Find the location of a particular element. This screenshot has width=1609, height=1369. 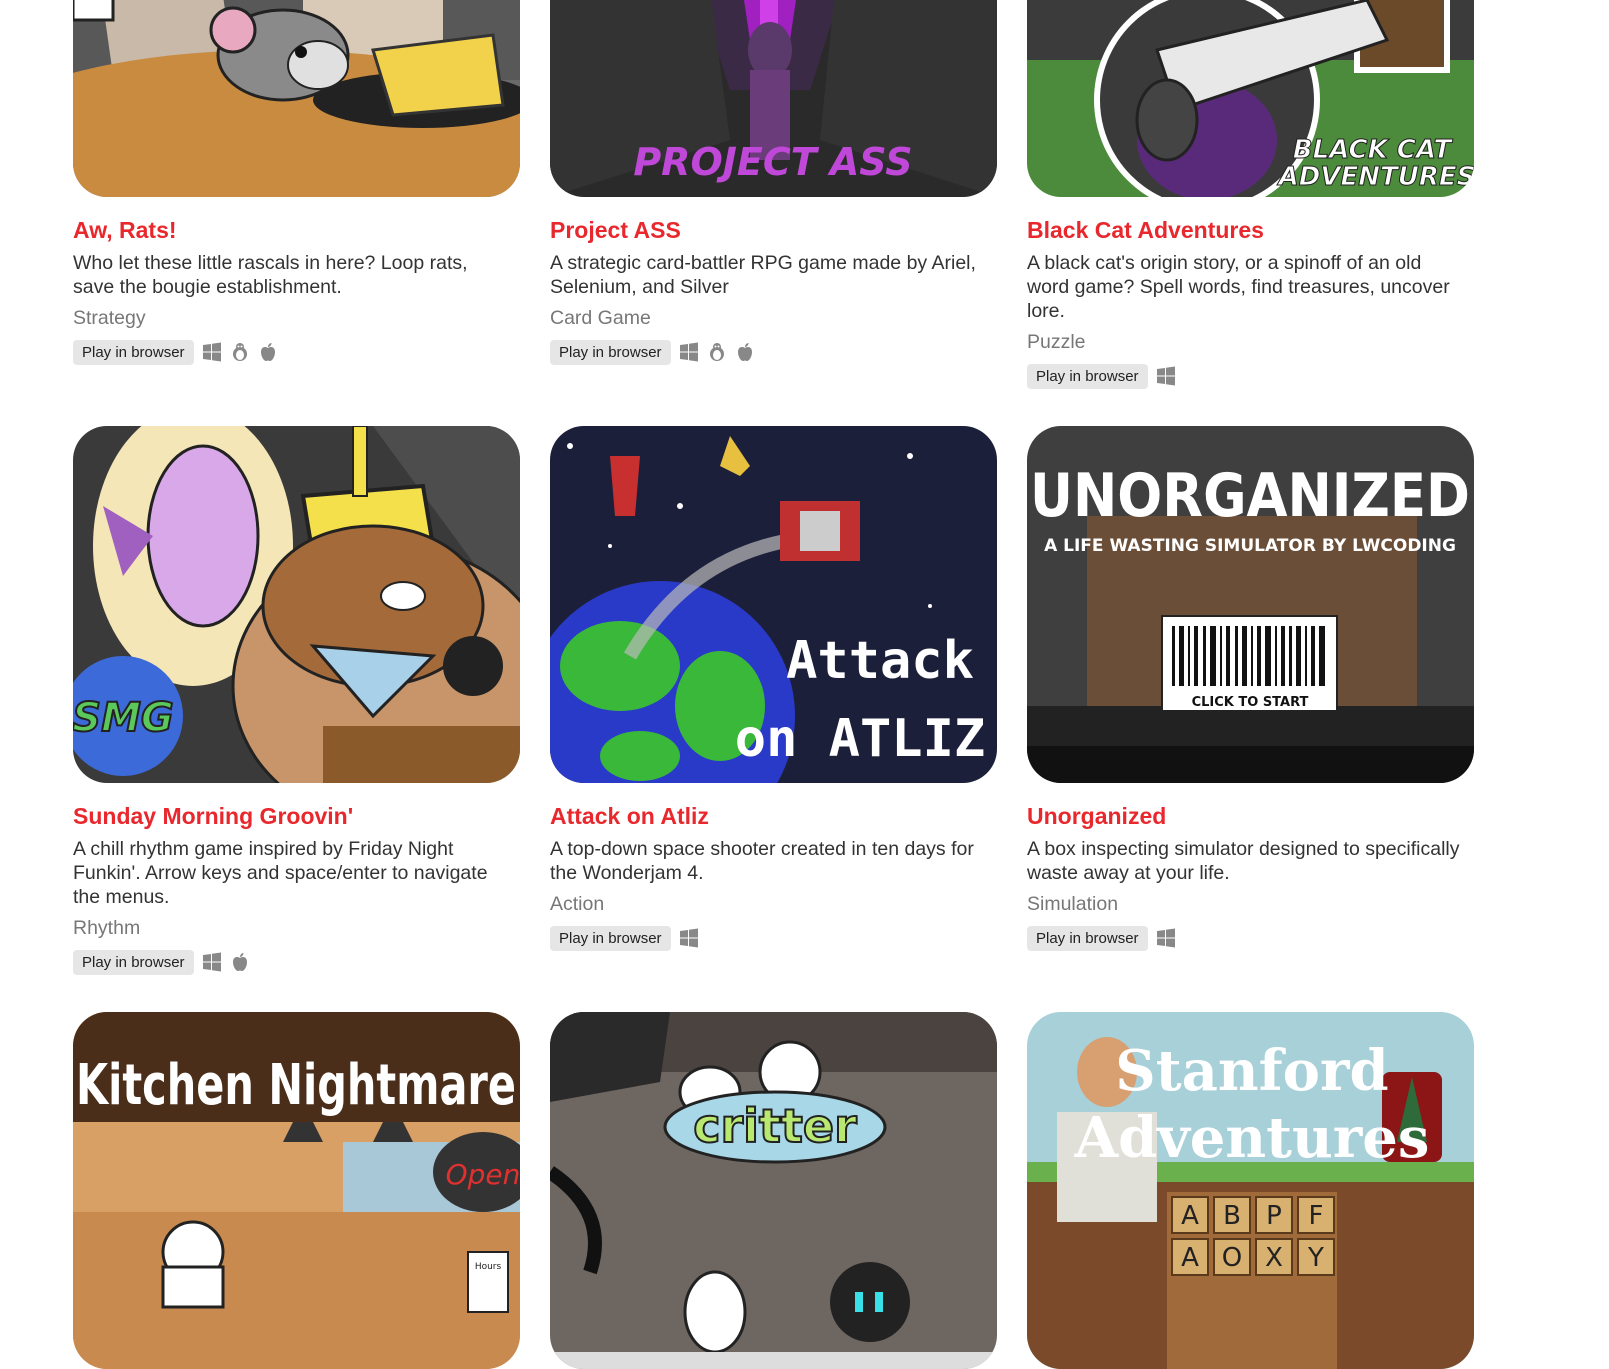

svg-text: Y is located at coordinates (1315, 1258).